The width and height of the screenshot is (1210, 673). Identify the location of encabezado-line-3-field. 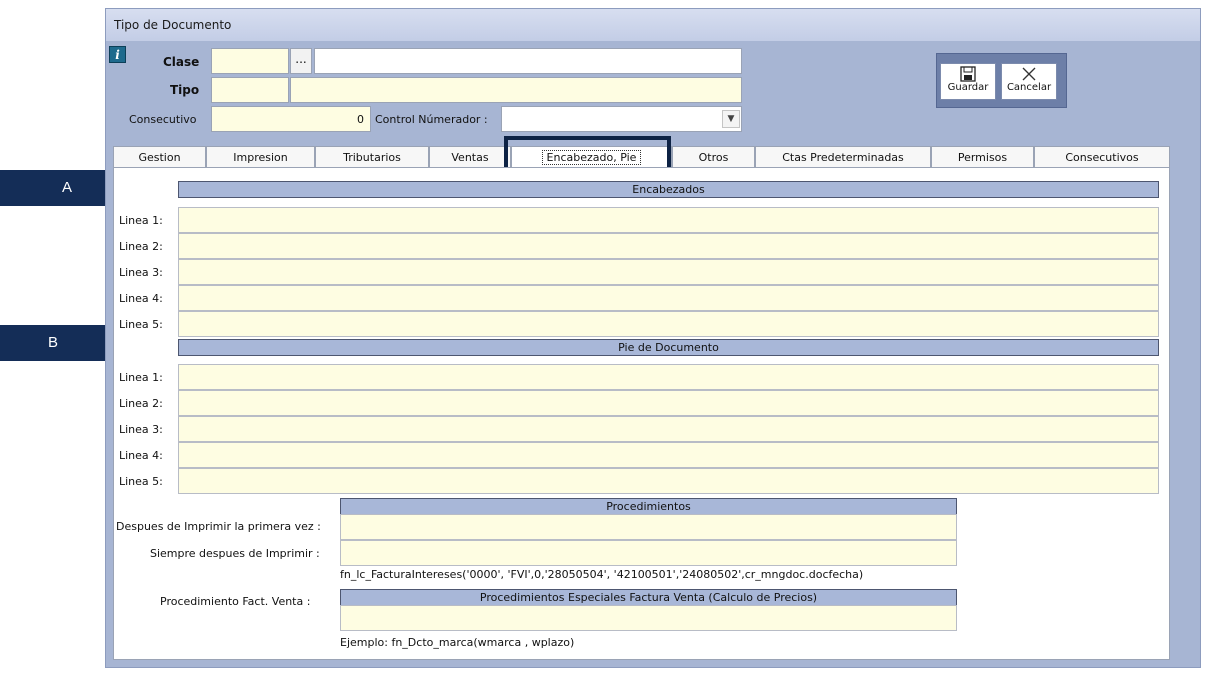
(668, 272).